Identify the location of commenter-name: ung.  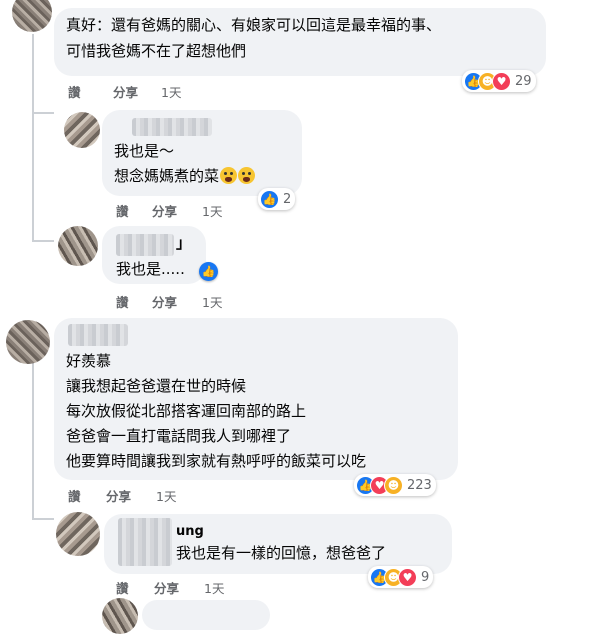
(190, 531).